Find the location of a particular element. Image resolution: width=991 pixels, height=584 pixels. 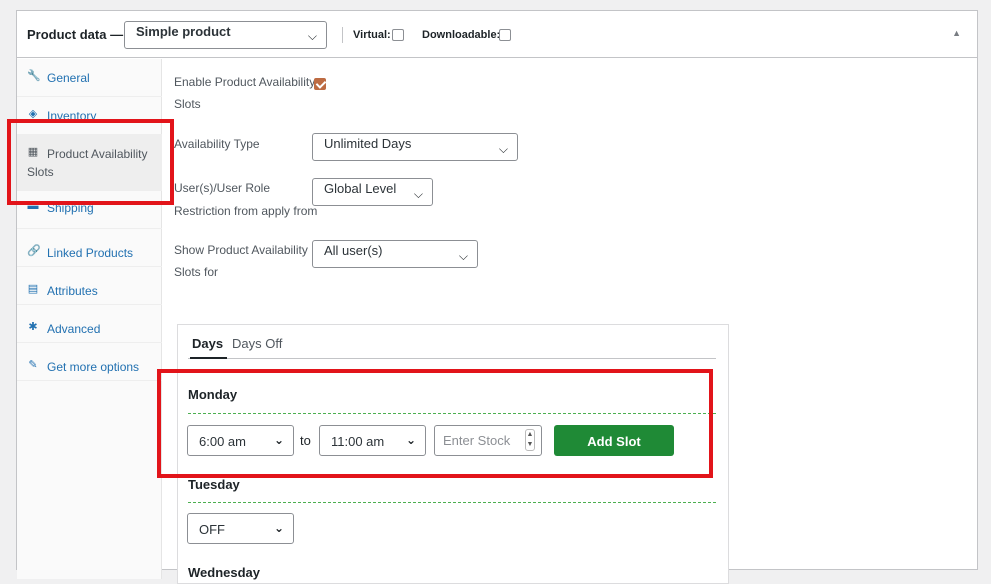

tab-label: Advanced is located at coordinates (74, 329).